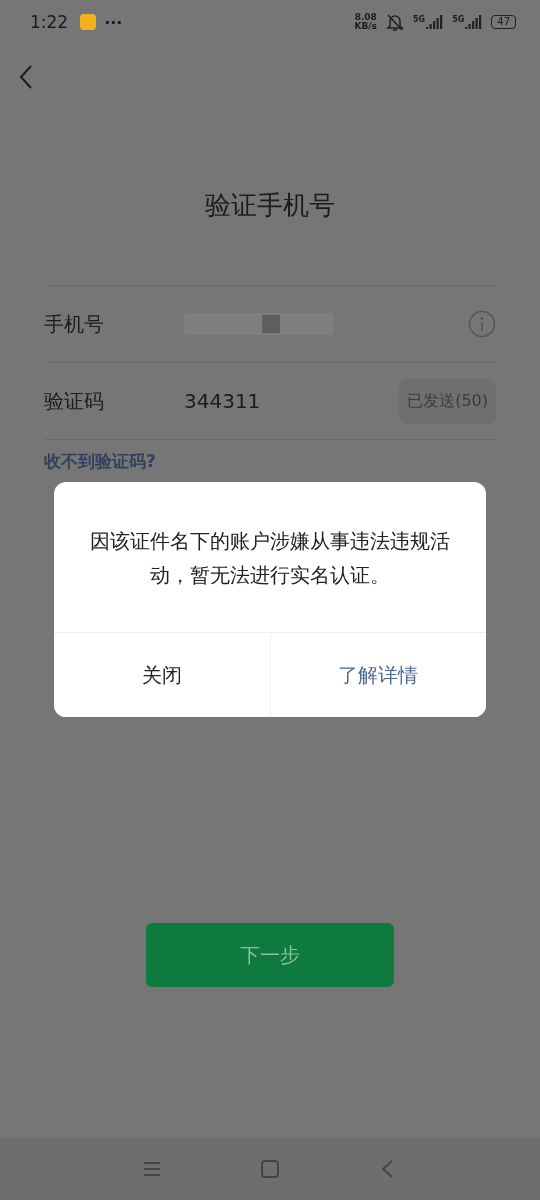 The height and width of the screenshot is (1200, 540). Describe the element at coordinates (270, 558) in the screenshot. I see `dialog-message: 因该证件名下的账户涉嫌从事违法违规活动，暂无法进行实名认证。` at that location.